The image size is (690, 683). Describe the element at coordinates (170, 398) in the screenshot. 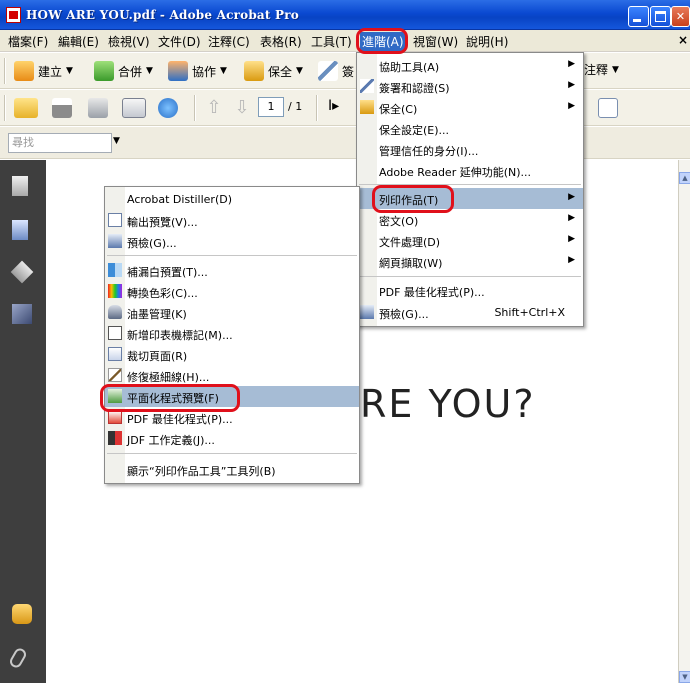

I see `callout-ring-flattener-preview` at that location.